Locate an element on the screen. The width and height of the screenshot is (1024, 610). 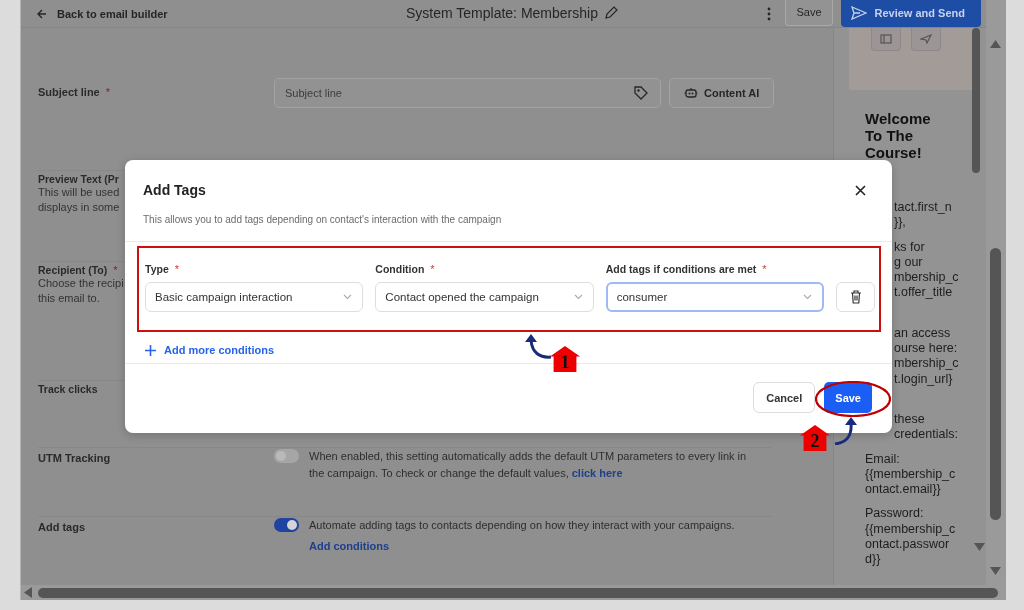
field-label: Track clicks is located at coordinates (68, 389).